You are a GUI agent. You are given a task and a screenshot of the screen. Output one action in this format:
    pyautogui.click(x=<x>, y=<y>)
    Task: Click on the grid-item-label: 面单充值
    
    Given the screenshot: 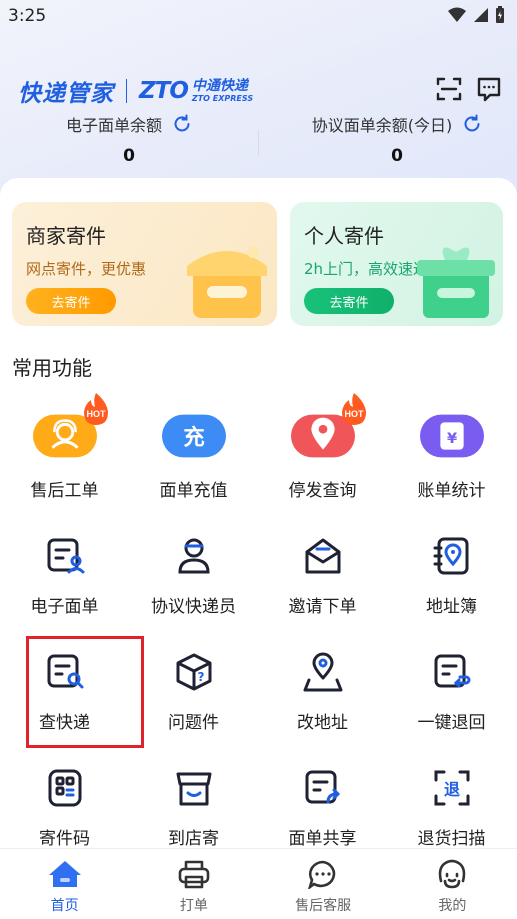 What is the action you would take?
    pyautogui.click(x=193, y=491)
    